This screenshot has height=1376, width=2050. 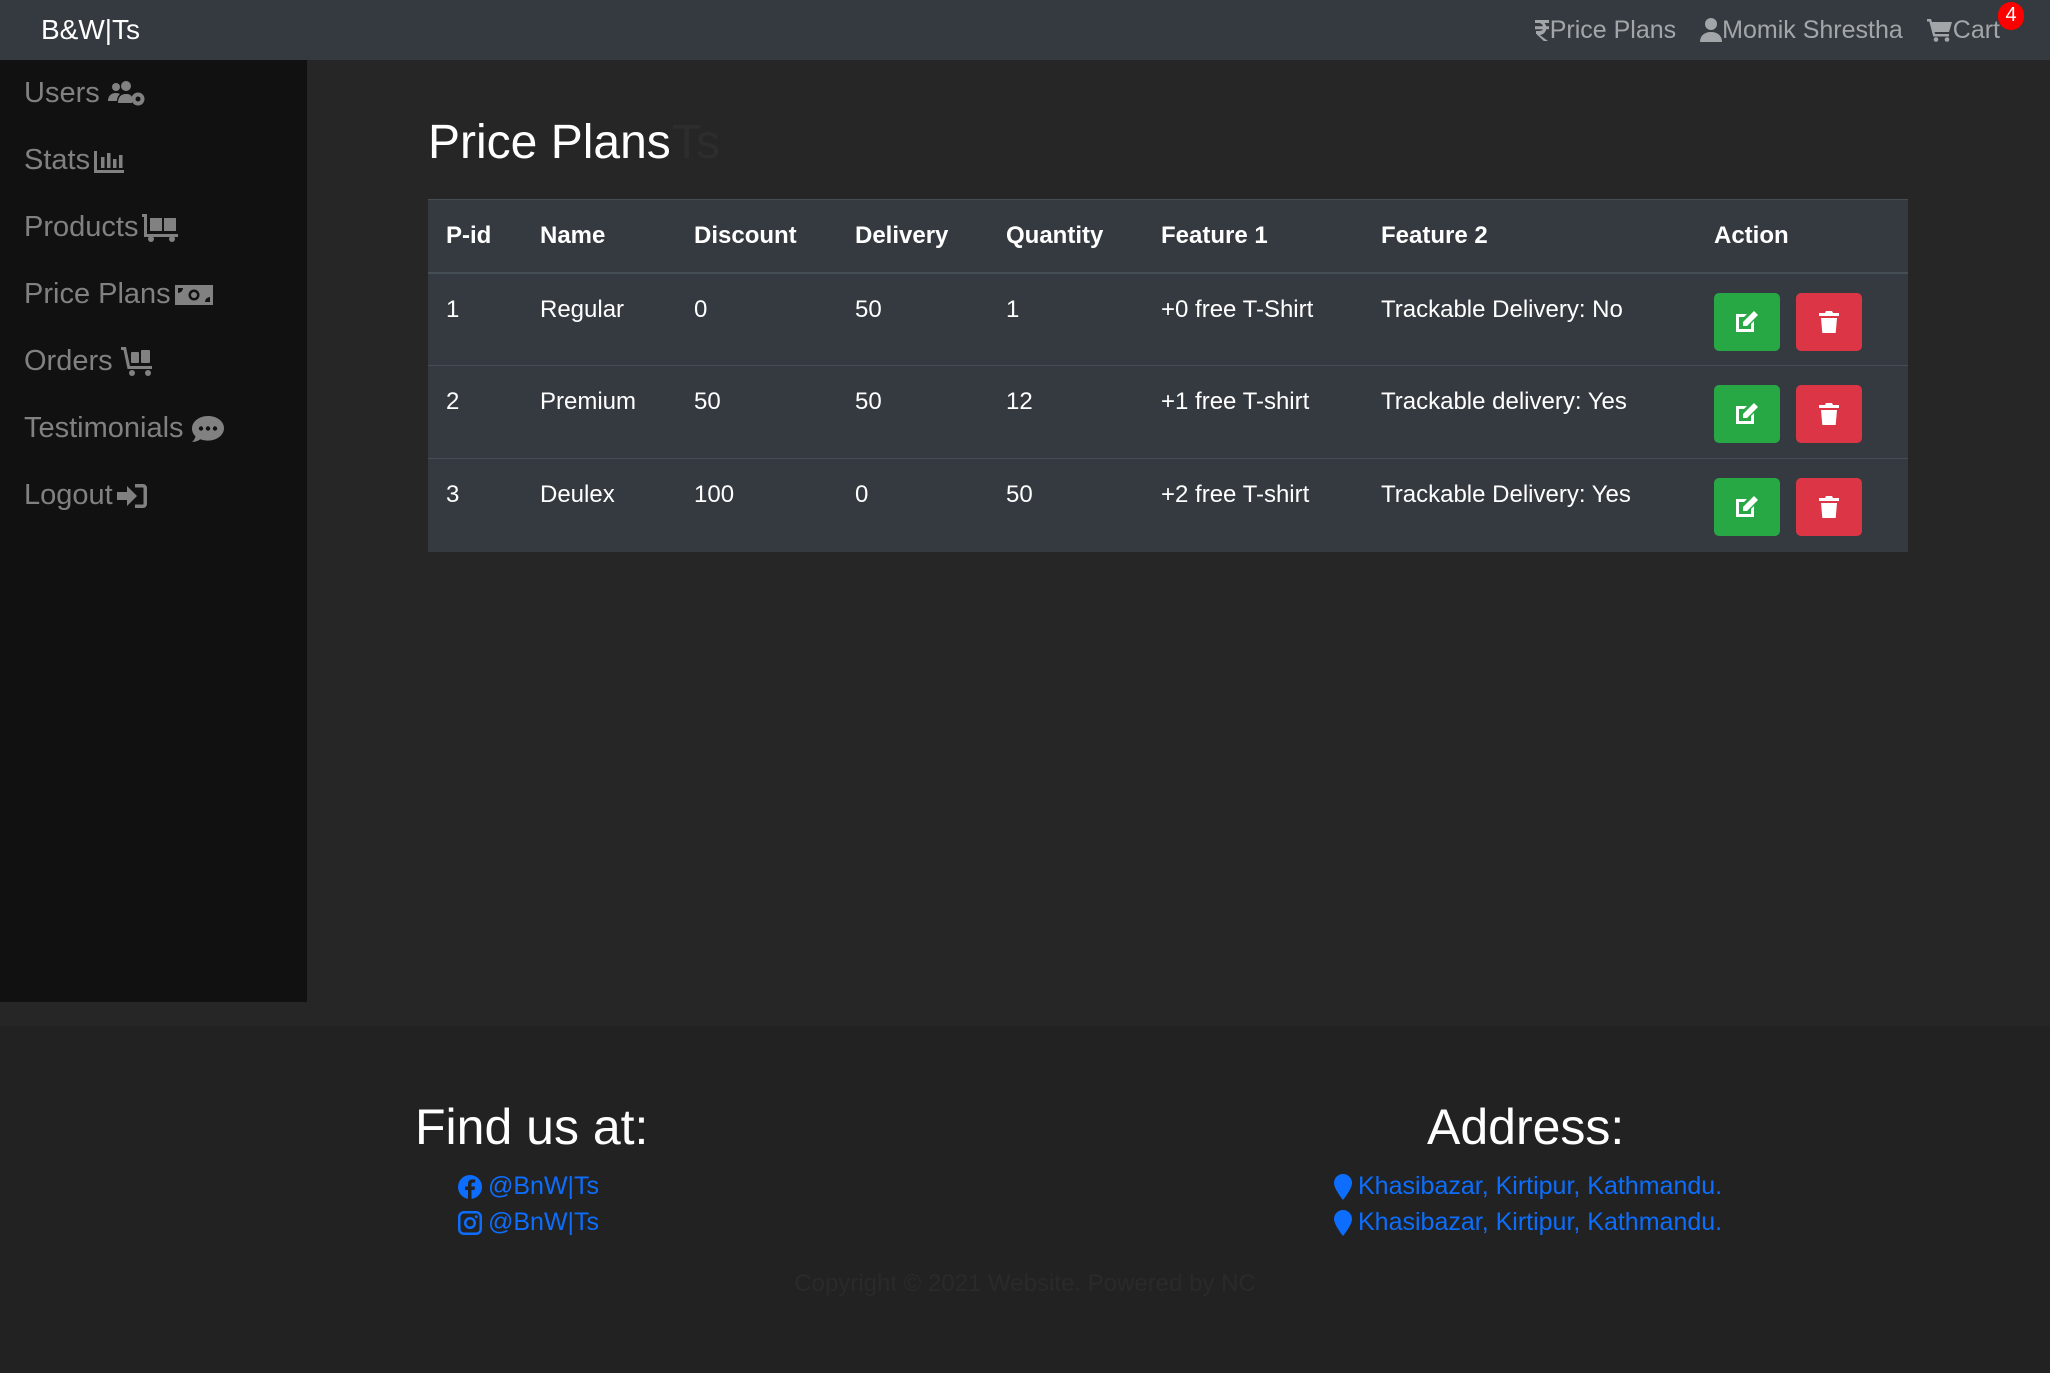 I want to click on cell-feature-1: +2 free T-shirt, so click(x=1253, y=505).